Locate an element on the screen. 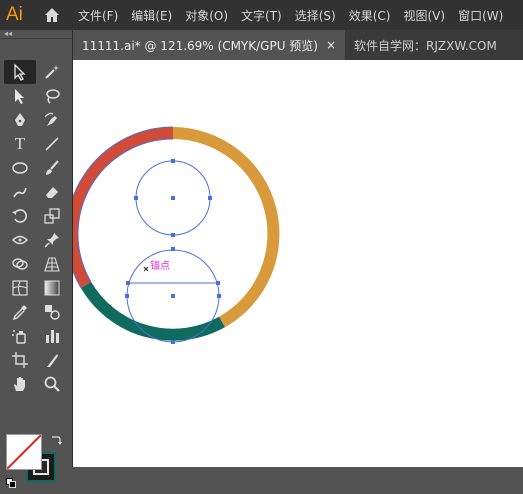  eyedropper-icon is located at coordinates (19, 313).